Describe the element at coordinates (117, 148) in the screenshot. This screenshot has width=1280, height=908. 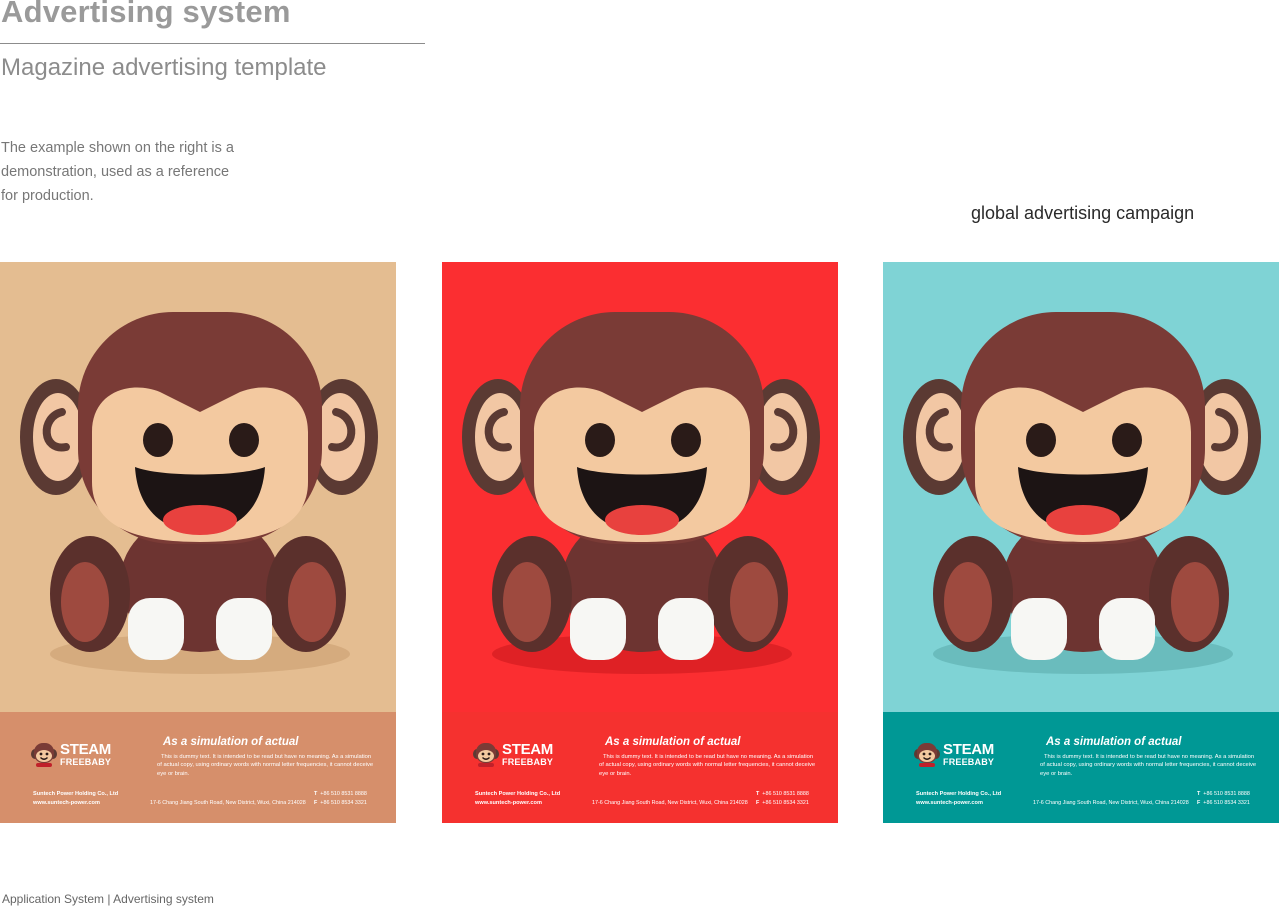
I see `intro-line-1: The example shown on the right is a` at that location.